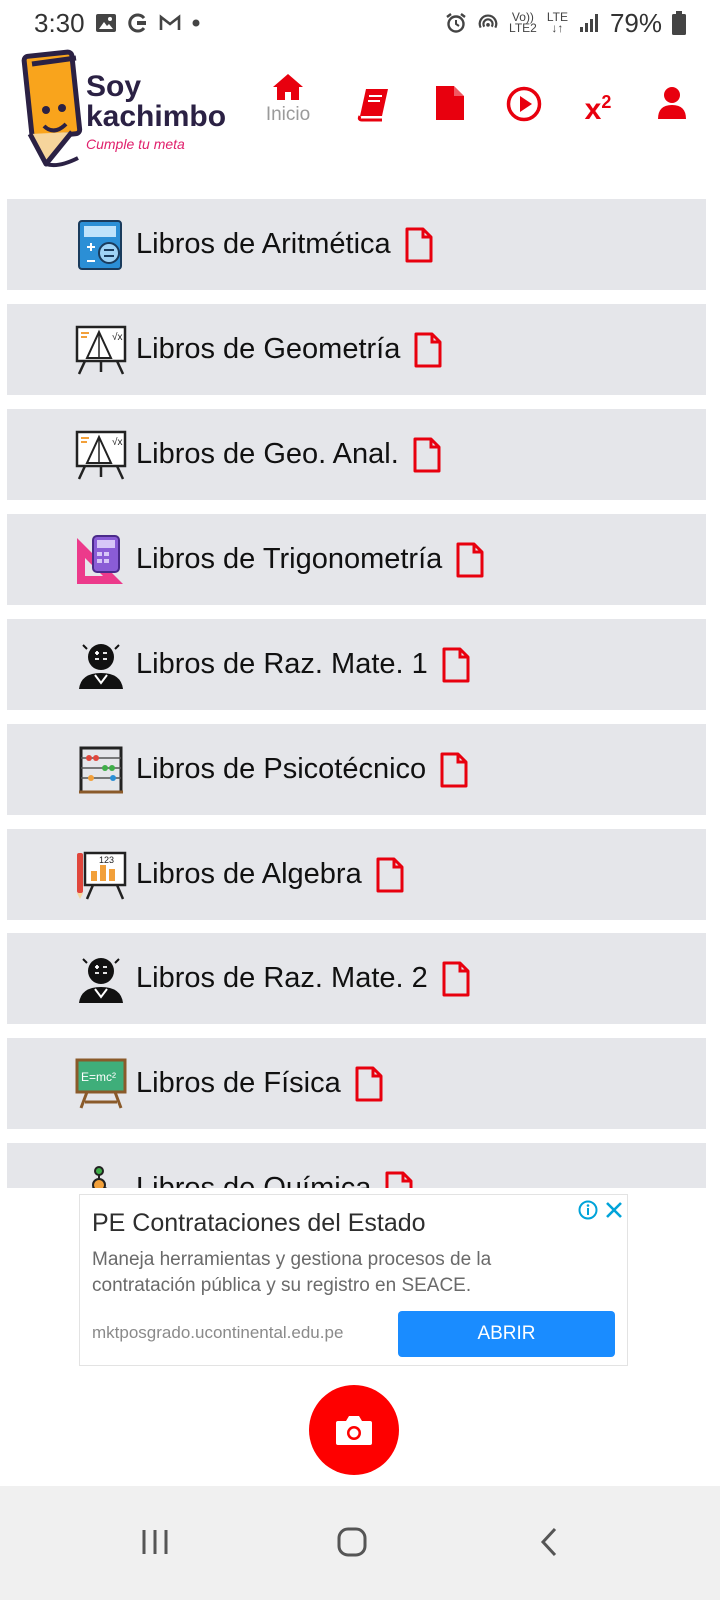  What do you see at coordinates (268, 349) in the screenshot?
I see `list-item-label: Libros de Geometría` at bounding box center [268, 349].